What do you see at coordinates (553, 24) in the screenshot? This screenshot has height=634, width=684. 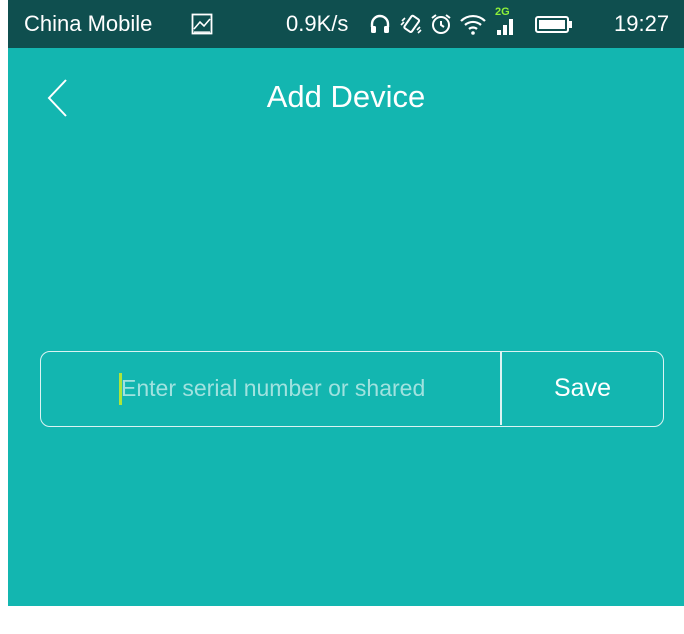 I see `battery-icon` at bounding box center [553, 24].